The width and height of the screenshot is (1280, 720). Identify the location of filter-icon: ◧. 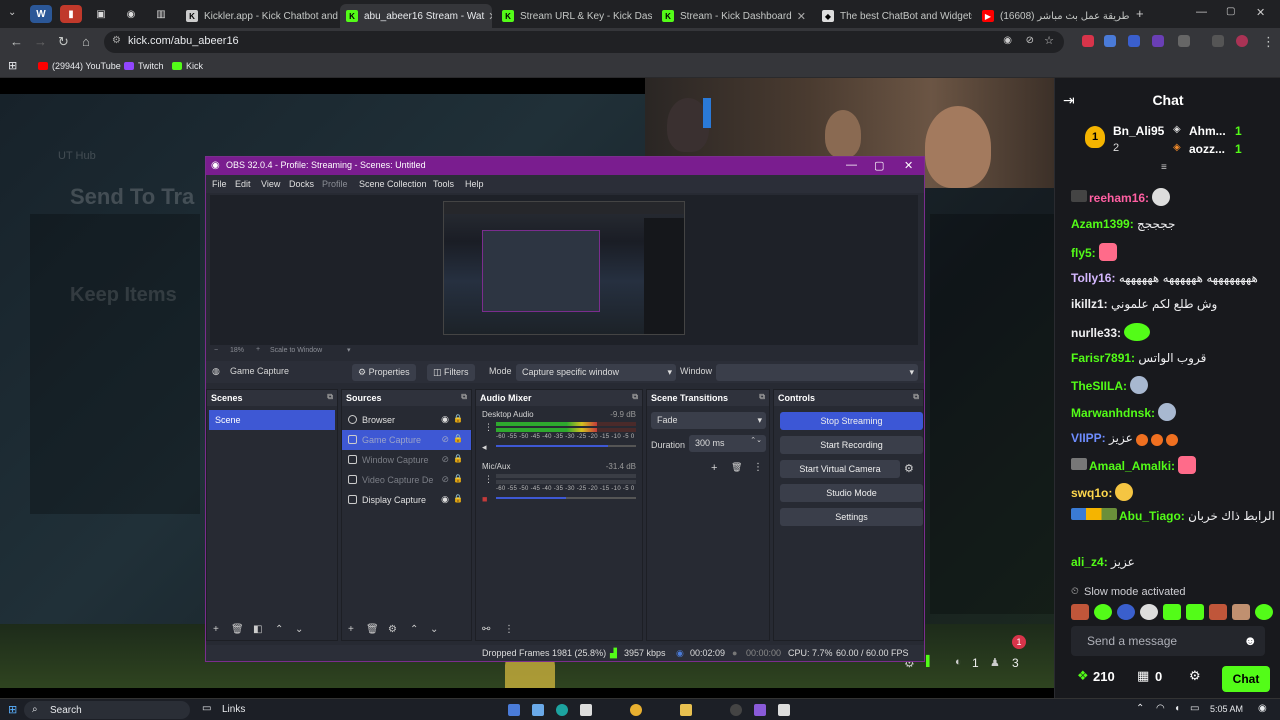
(257, 629).